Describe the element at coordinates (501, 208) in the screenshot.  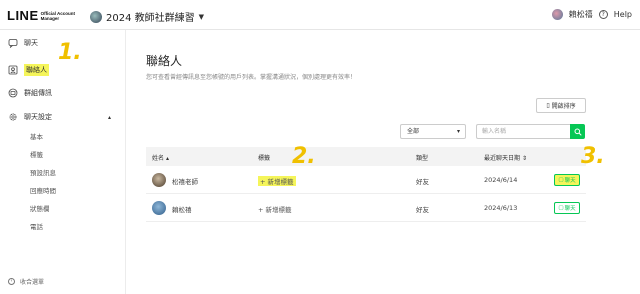
I see `last-chat-date: 2024/6/13` at that location.